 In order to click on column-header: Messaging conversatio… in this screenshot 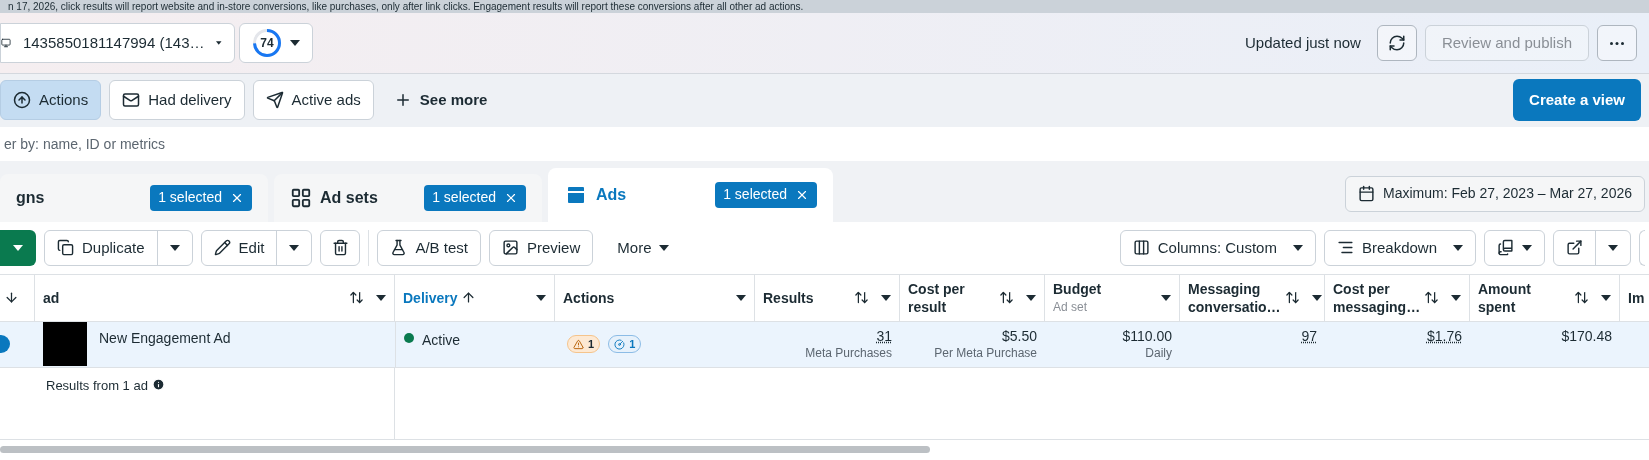, I will do `click(1252, 298)`.